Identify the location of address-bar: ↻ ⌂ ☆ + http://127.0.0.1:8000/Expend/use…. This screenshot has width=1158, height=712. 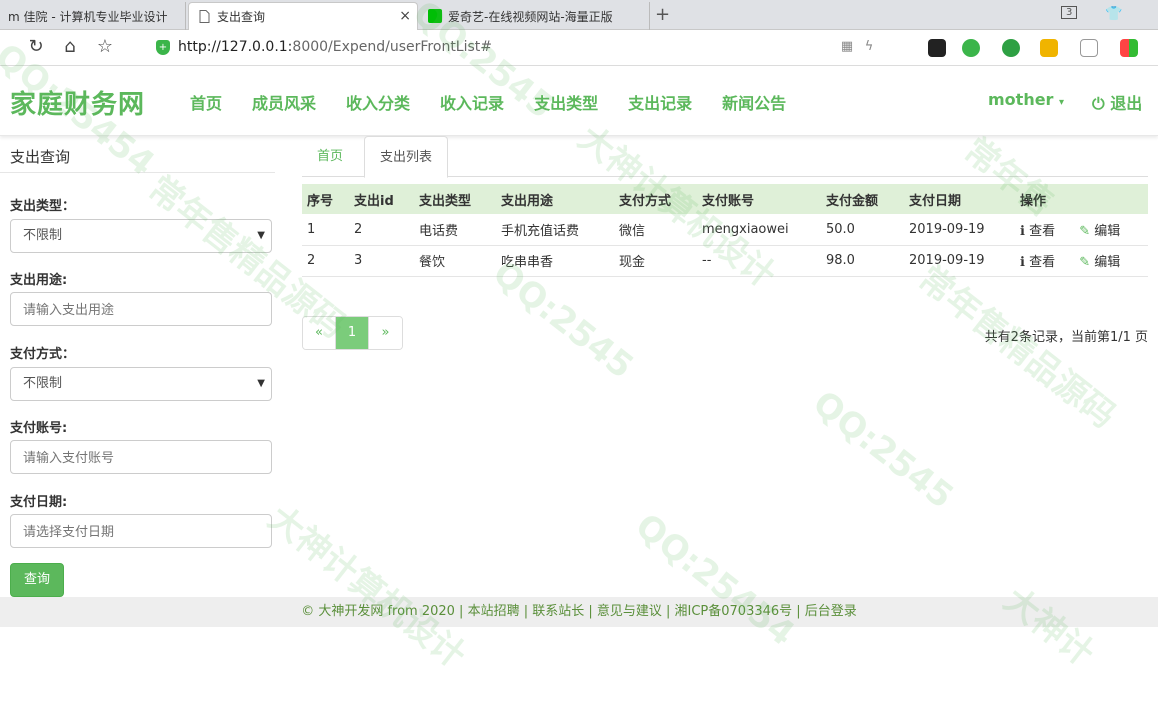
(579, 48).